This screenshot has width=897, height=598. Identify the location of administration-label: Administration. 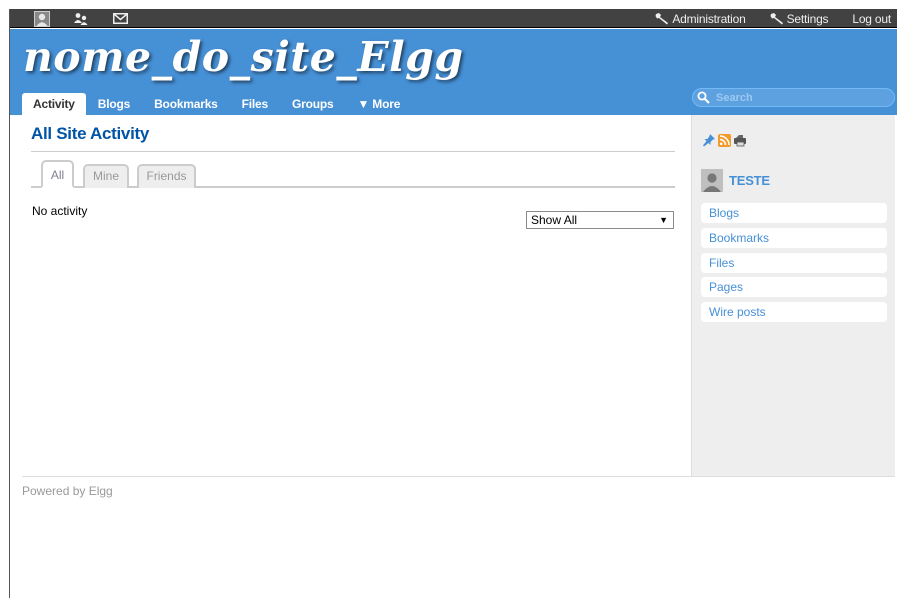
(709, 18).